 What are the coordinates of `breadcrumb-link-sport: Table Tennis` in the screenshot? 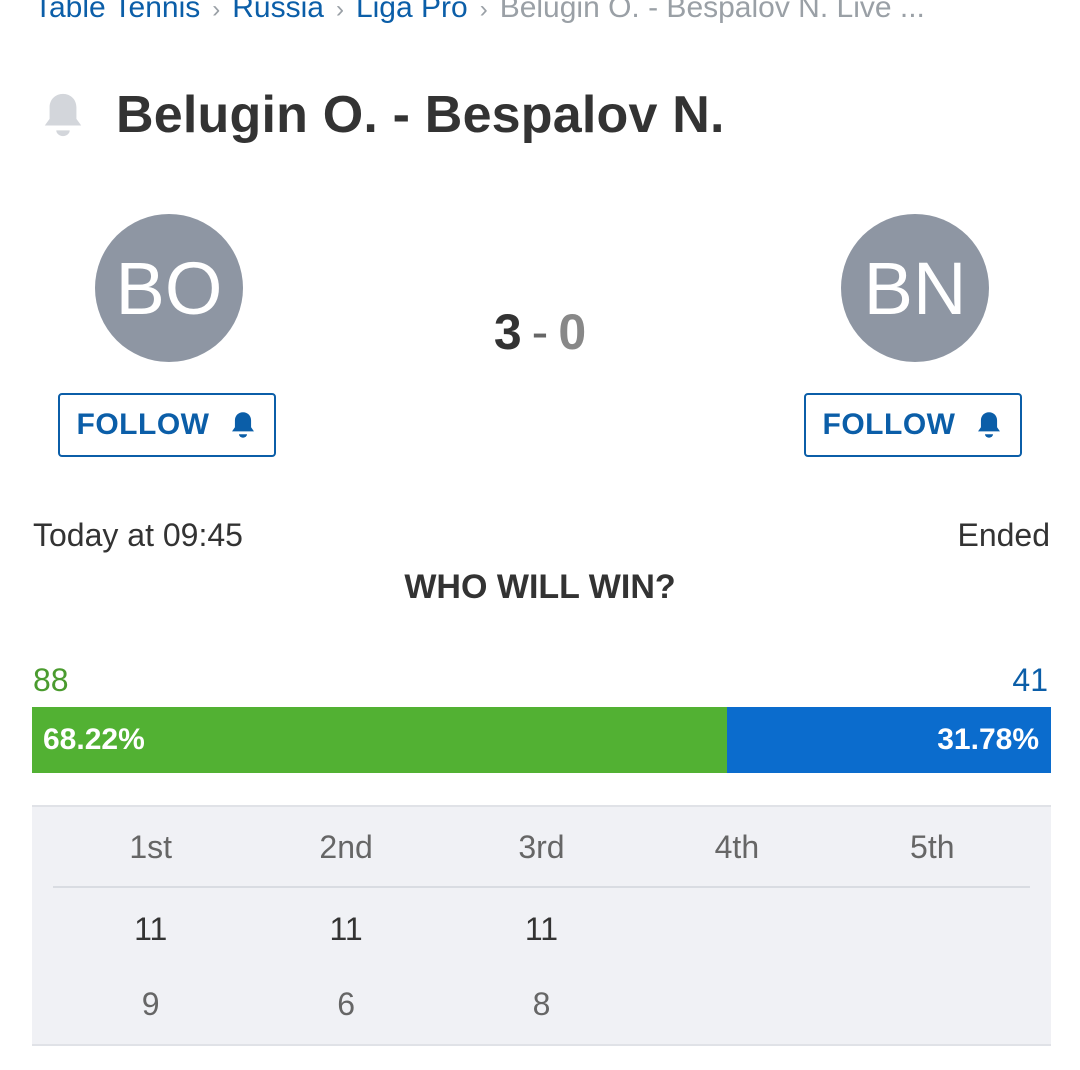 It's located at (117, 12).